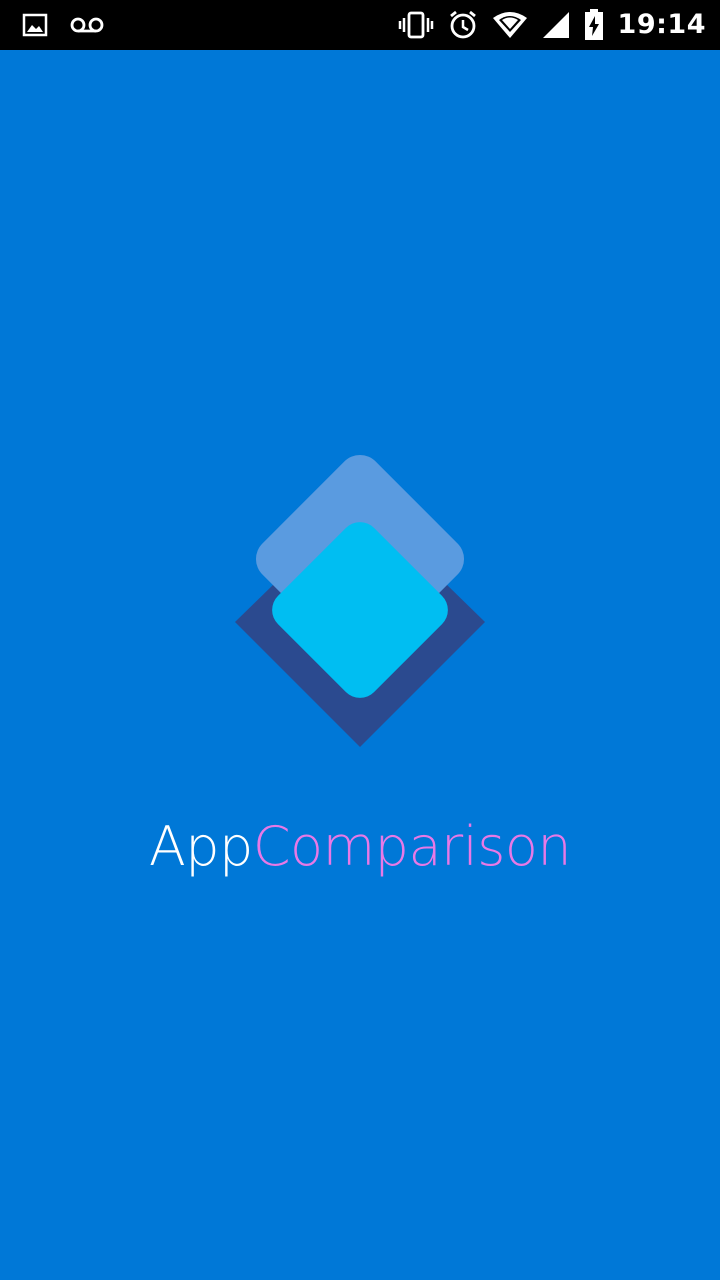 The width and height of the screenshot is (720, 1280). I want to click on clock-time: 19:14, so click(661, 24).